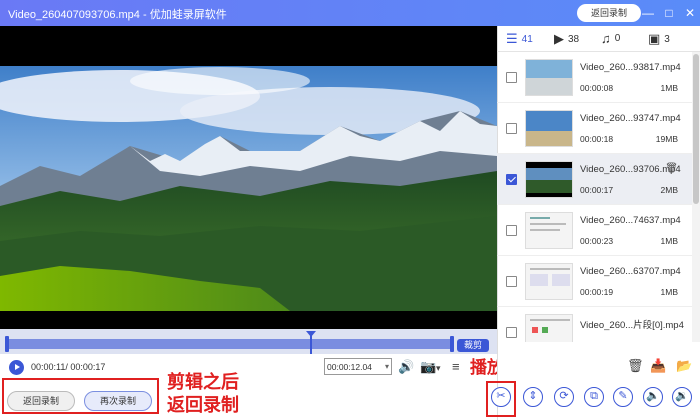  Describe the element at coordinates (406, 367) in the screenshot. I see `volume-icon: 🔊` at that location.